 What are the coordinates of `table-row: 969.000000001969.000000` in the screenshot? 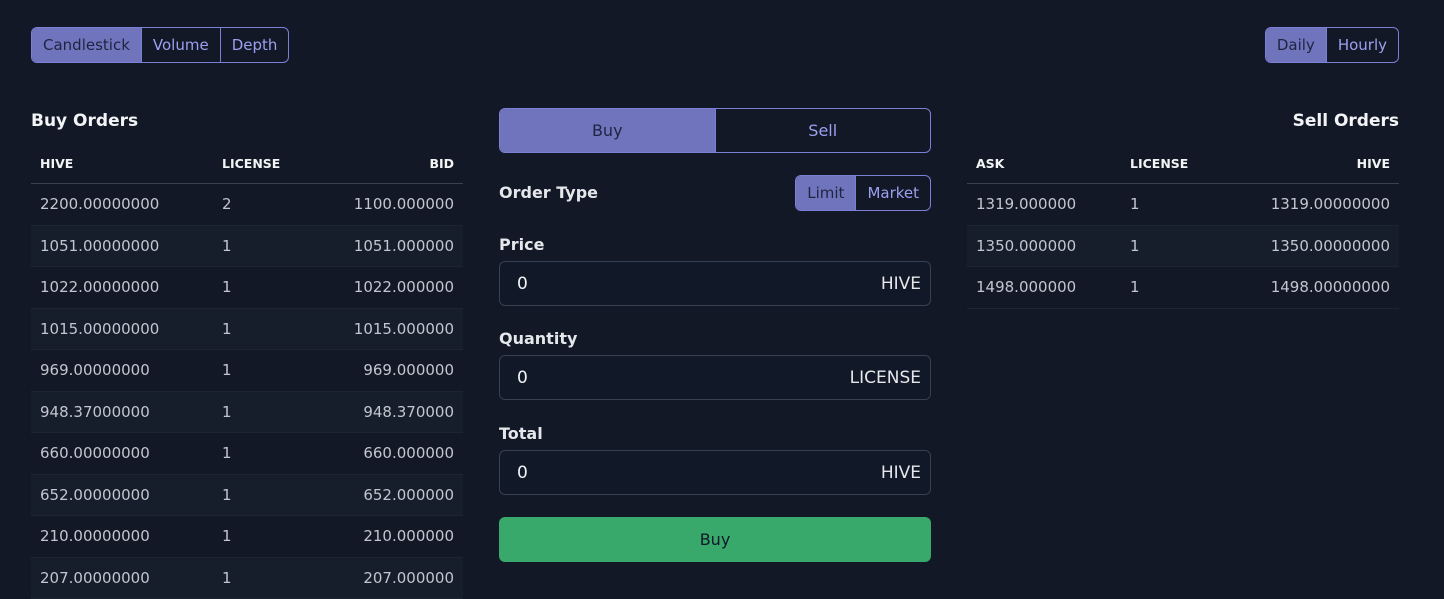 It's located at (247, 371).